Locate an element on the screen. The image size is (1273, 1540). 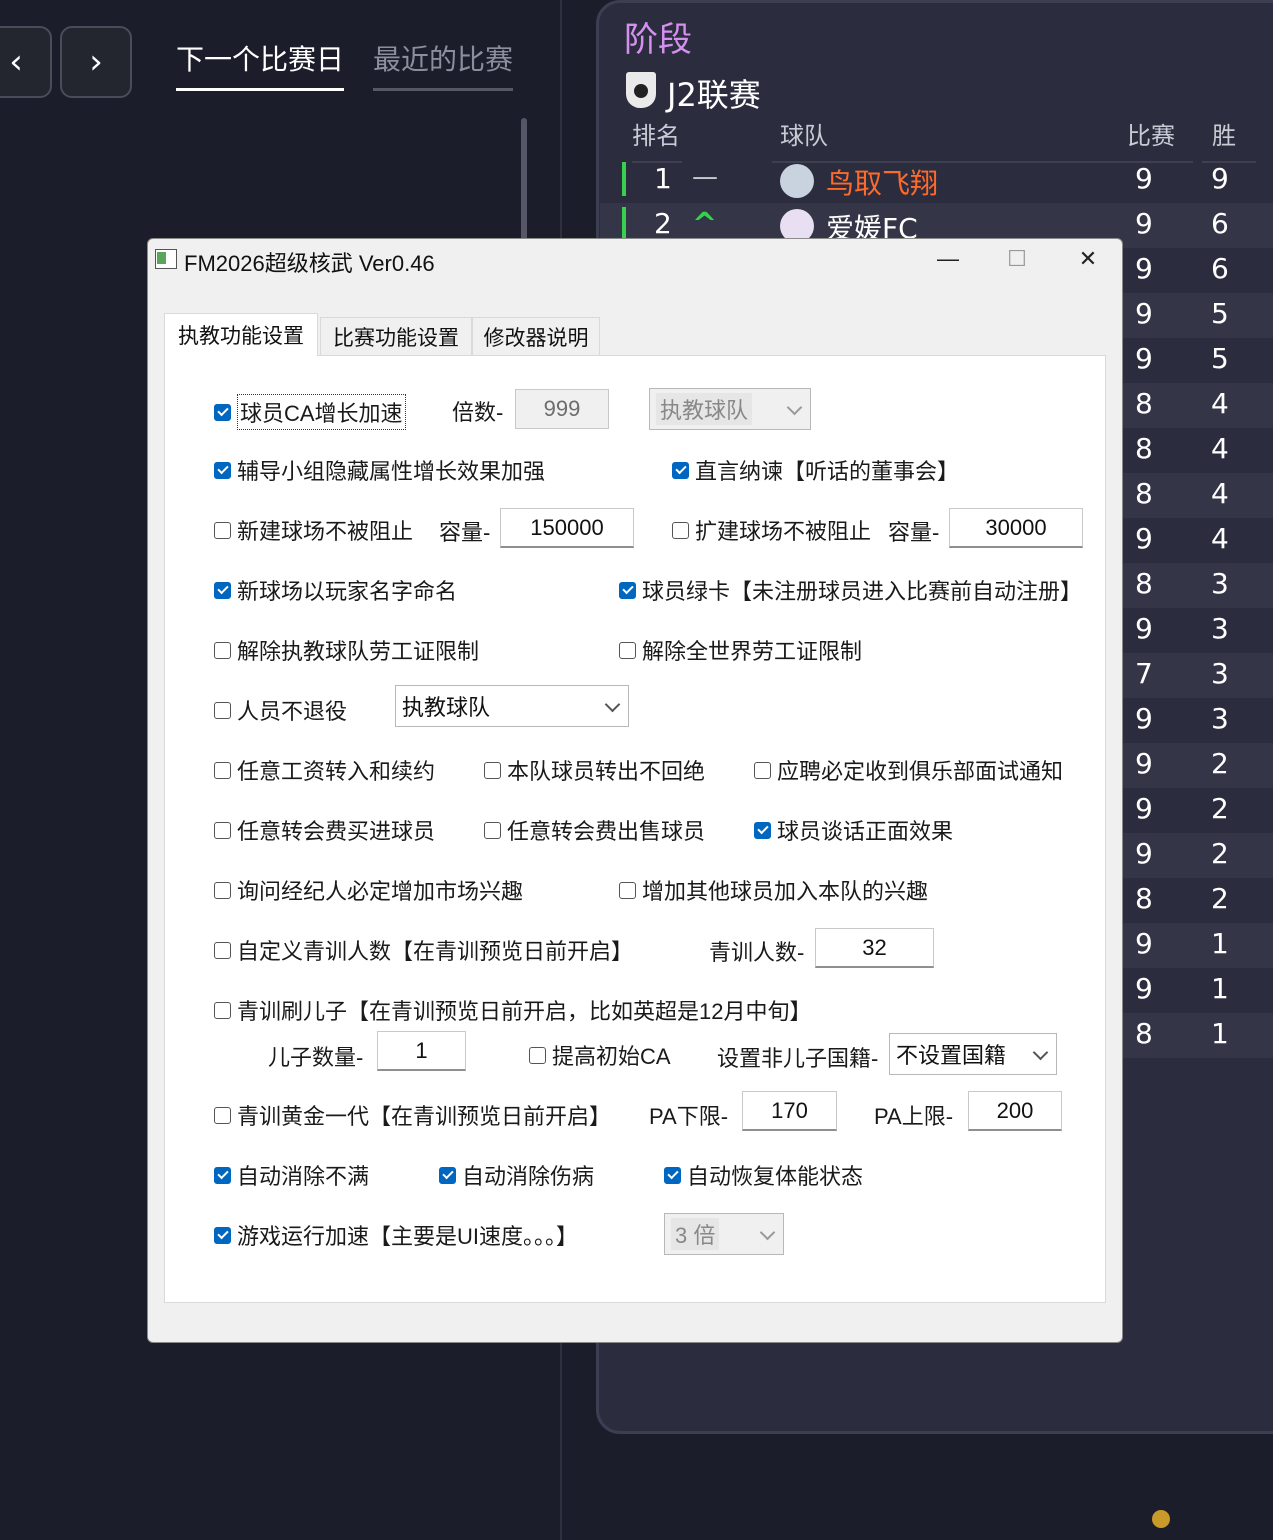
header-won: 胜 is located at coordinates (1229, 139).